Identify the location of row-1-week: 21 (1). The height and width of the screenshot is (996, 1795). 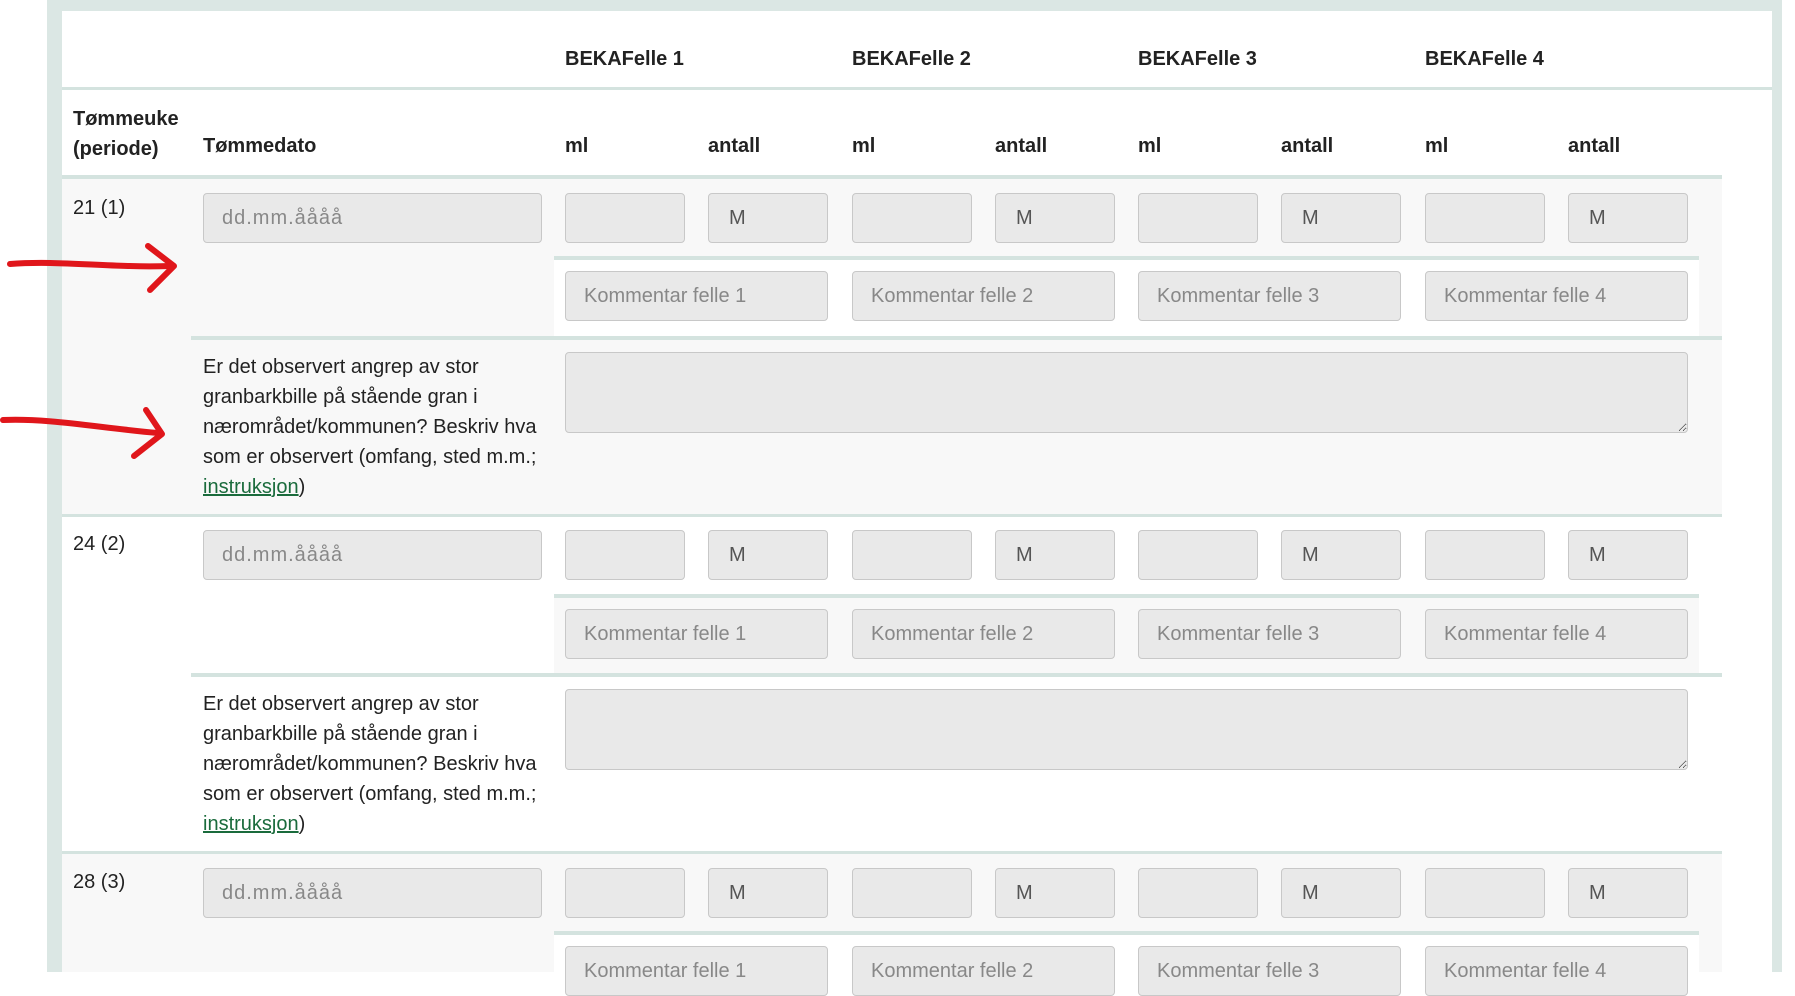
(99, 208).